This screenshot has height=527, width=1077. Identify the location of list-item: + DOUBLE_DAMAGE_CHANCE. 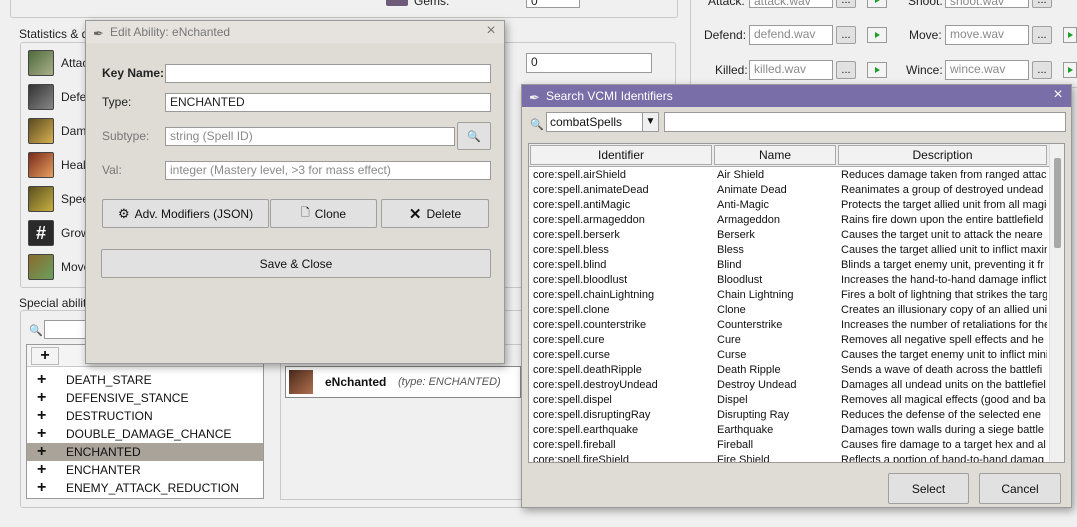
(145, 434).